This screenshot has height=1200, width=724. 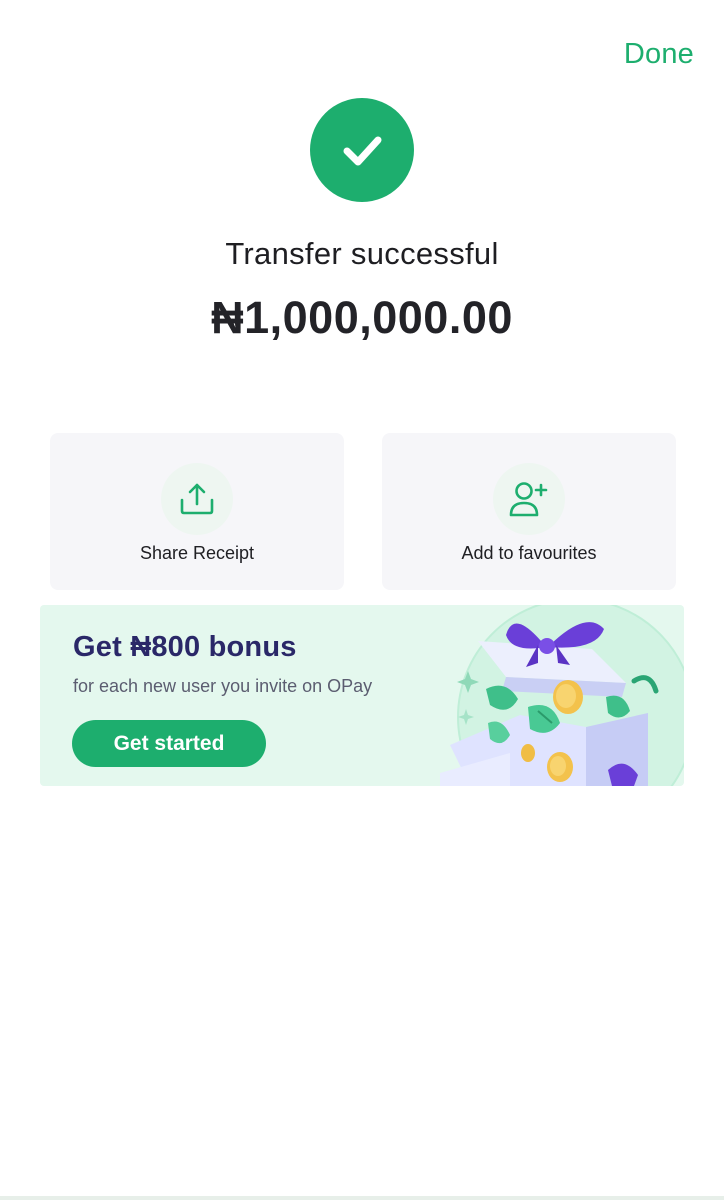 I want to click on gift-box-illustration, so click(x=562, y=695).